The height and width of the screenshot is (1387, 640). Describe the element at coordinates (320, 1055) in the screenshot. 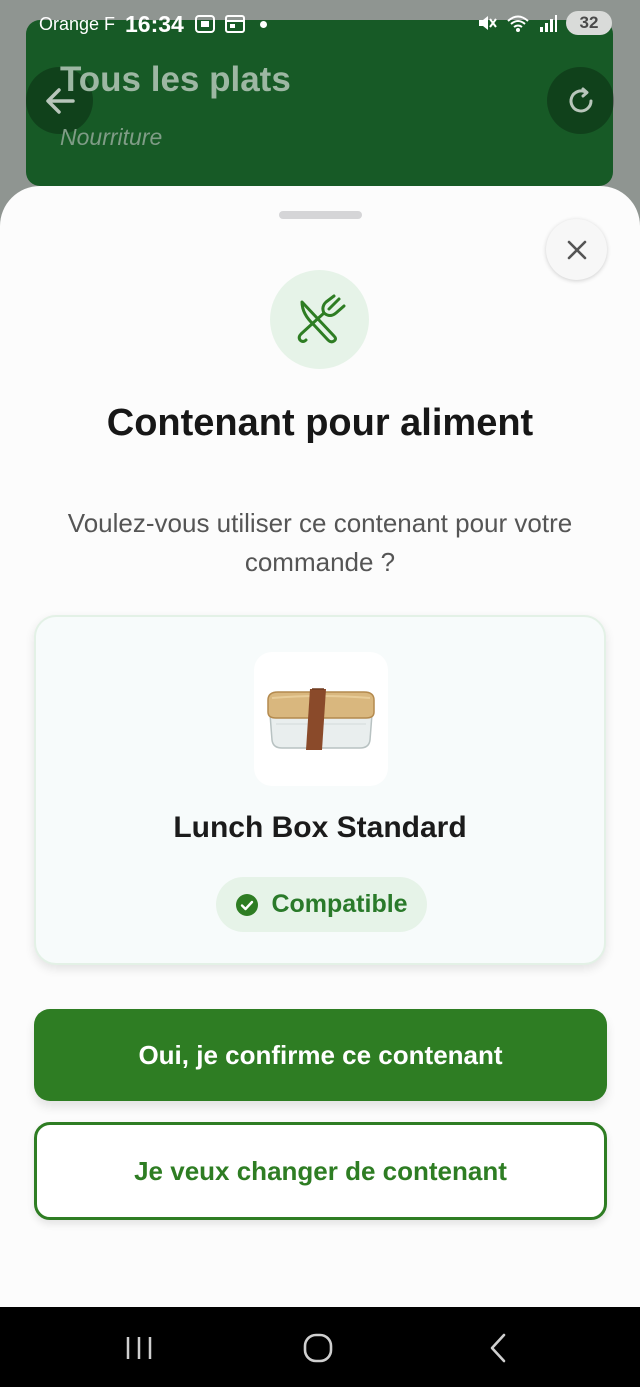

I see `confirm-container-button: Oui, je confirme ce contenant` at that location.